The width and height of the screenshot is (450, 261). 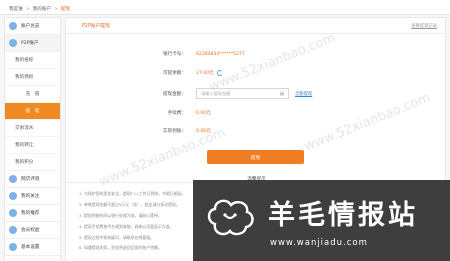 I want to click on card-number: 62284834******5277, so click(x=220, y=54).